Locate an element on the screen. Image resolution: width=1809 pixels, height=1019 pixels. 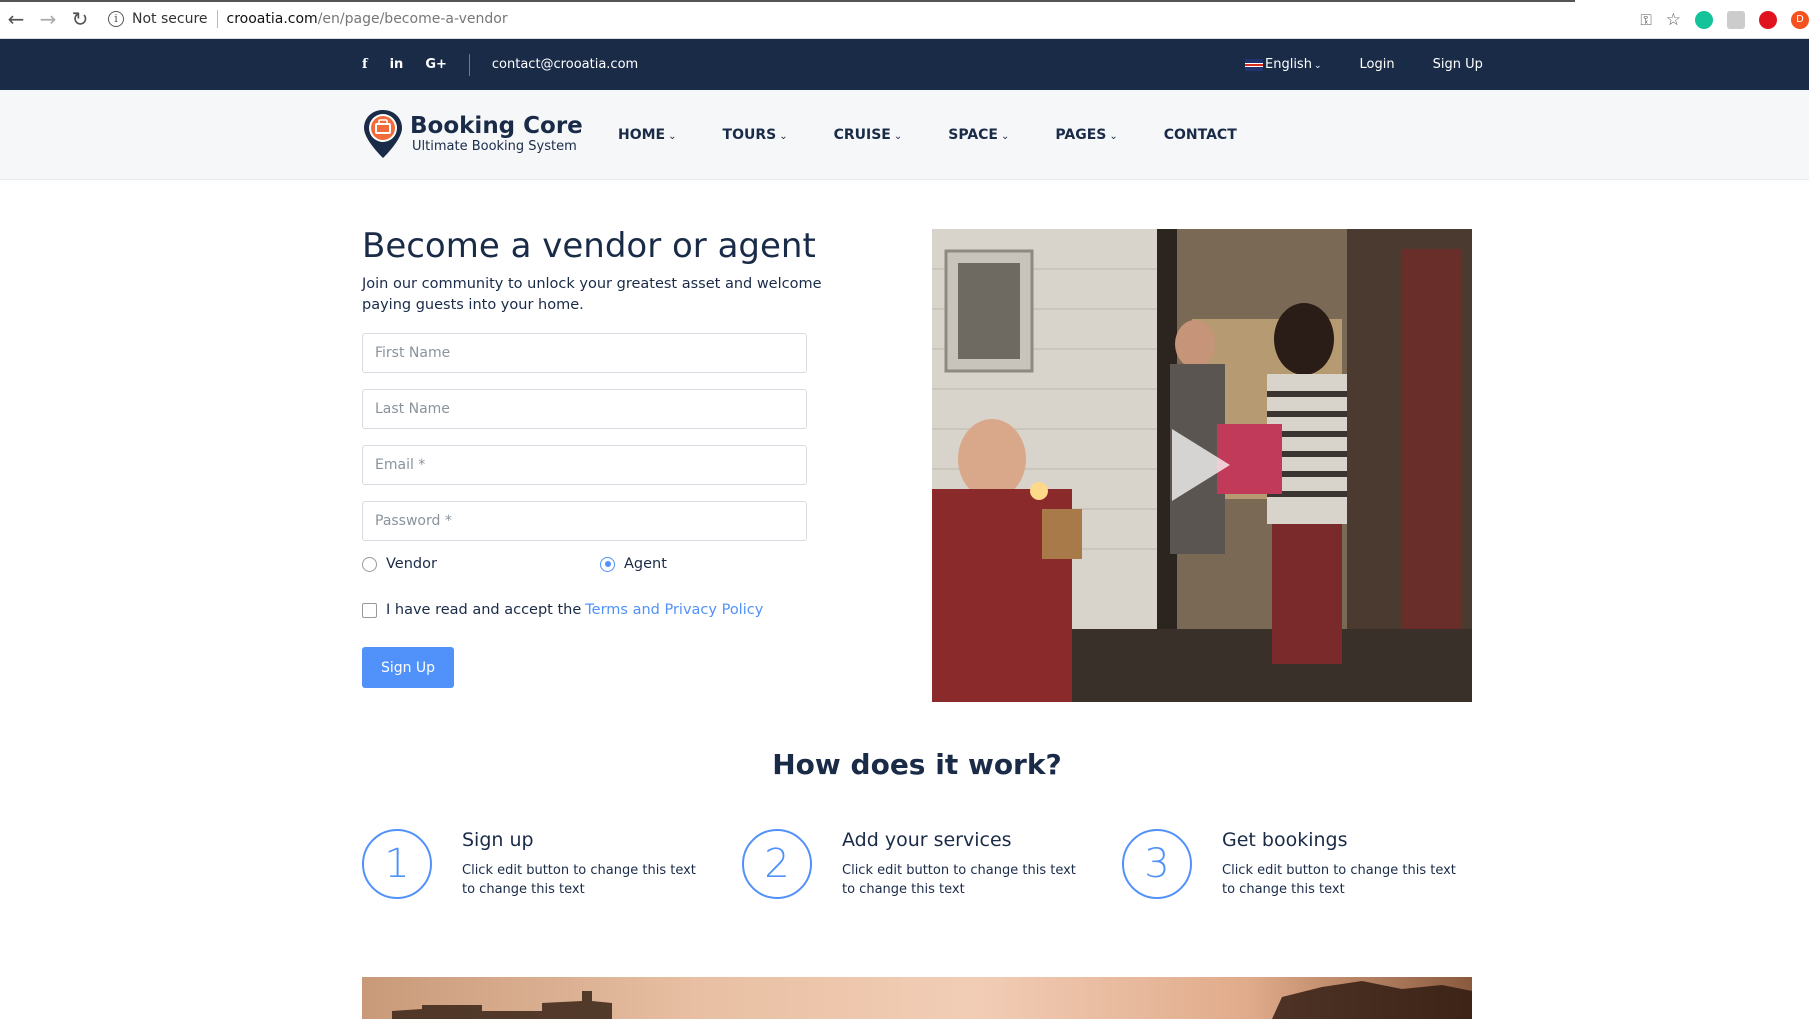
extension-icon is located at coordinates (1736, 19).